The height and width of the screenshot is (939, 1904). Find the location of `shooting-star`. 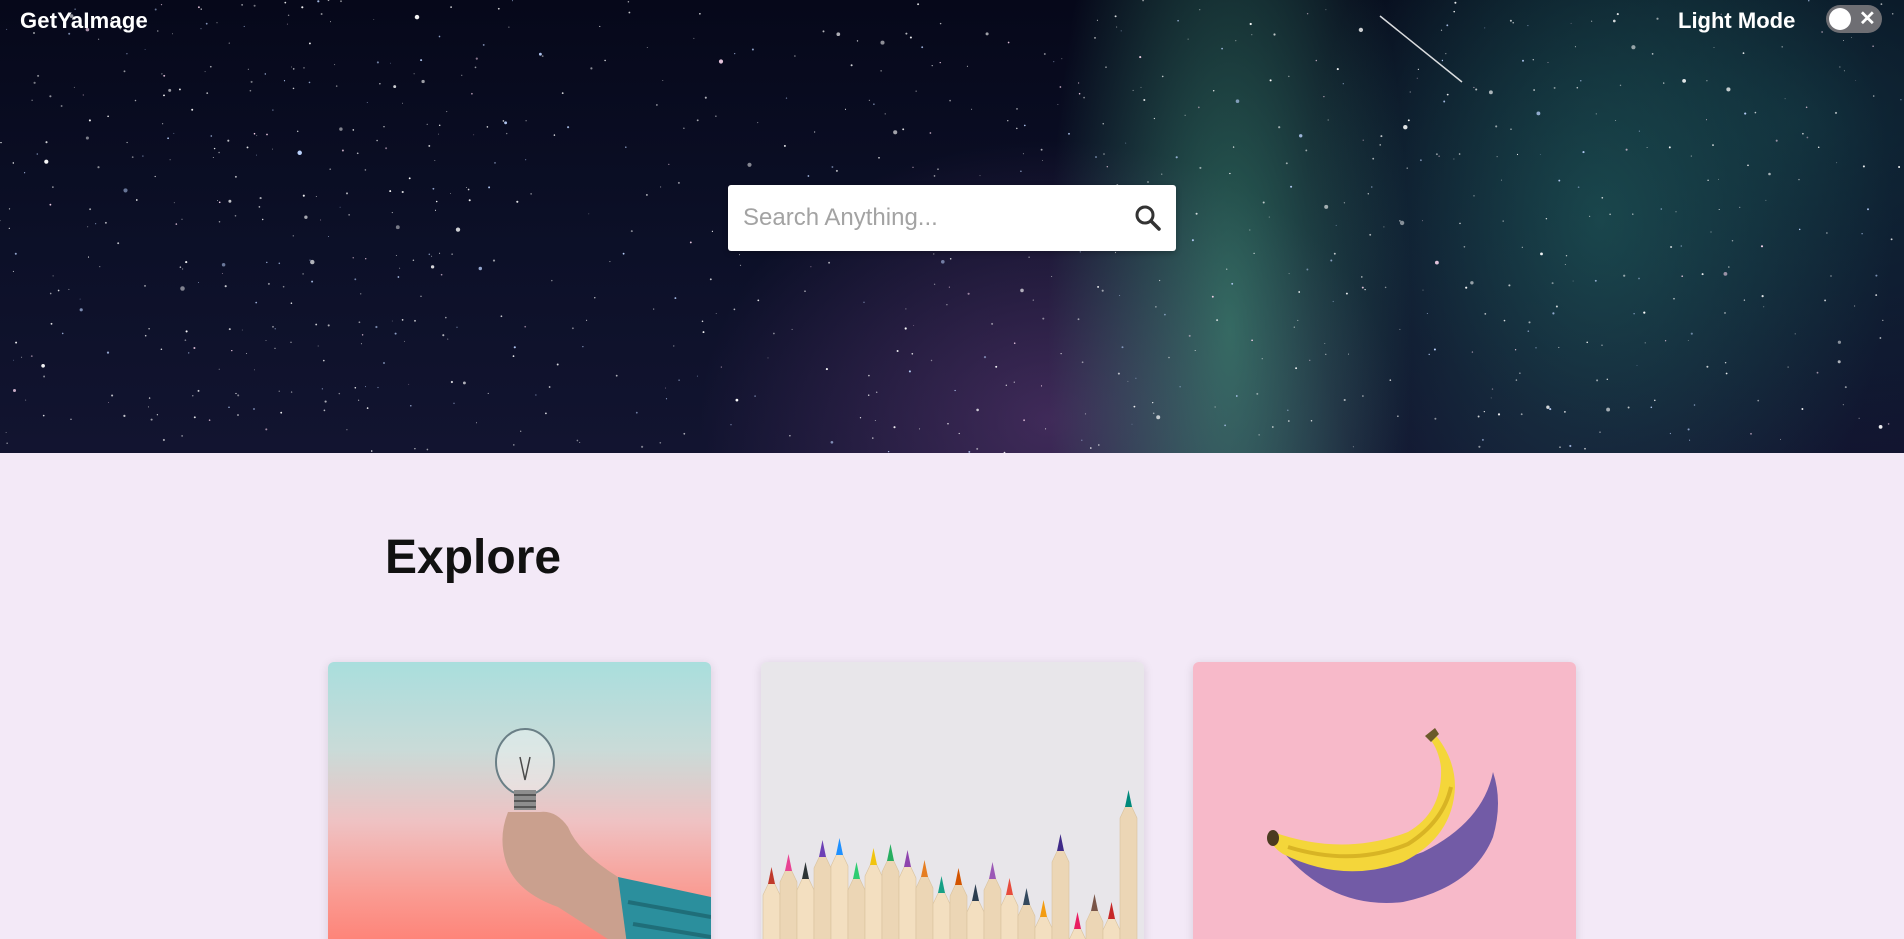

shooting-star is located at coordinates (1421, 49).